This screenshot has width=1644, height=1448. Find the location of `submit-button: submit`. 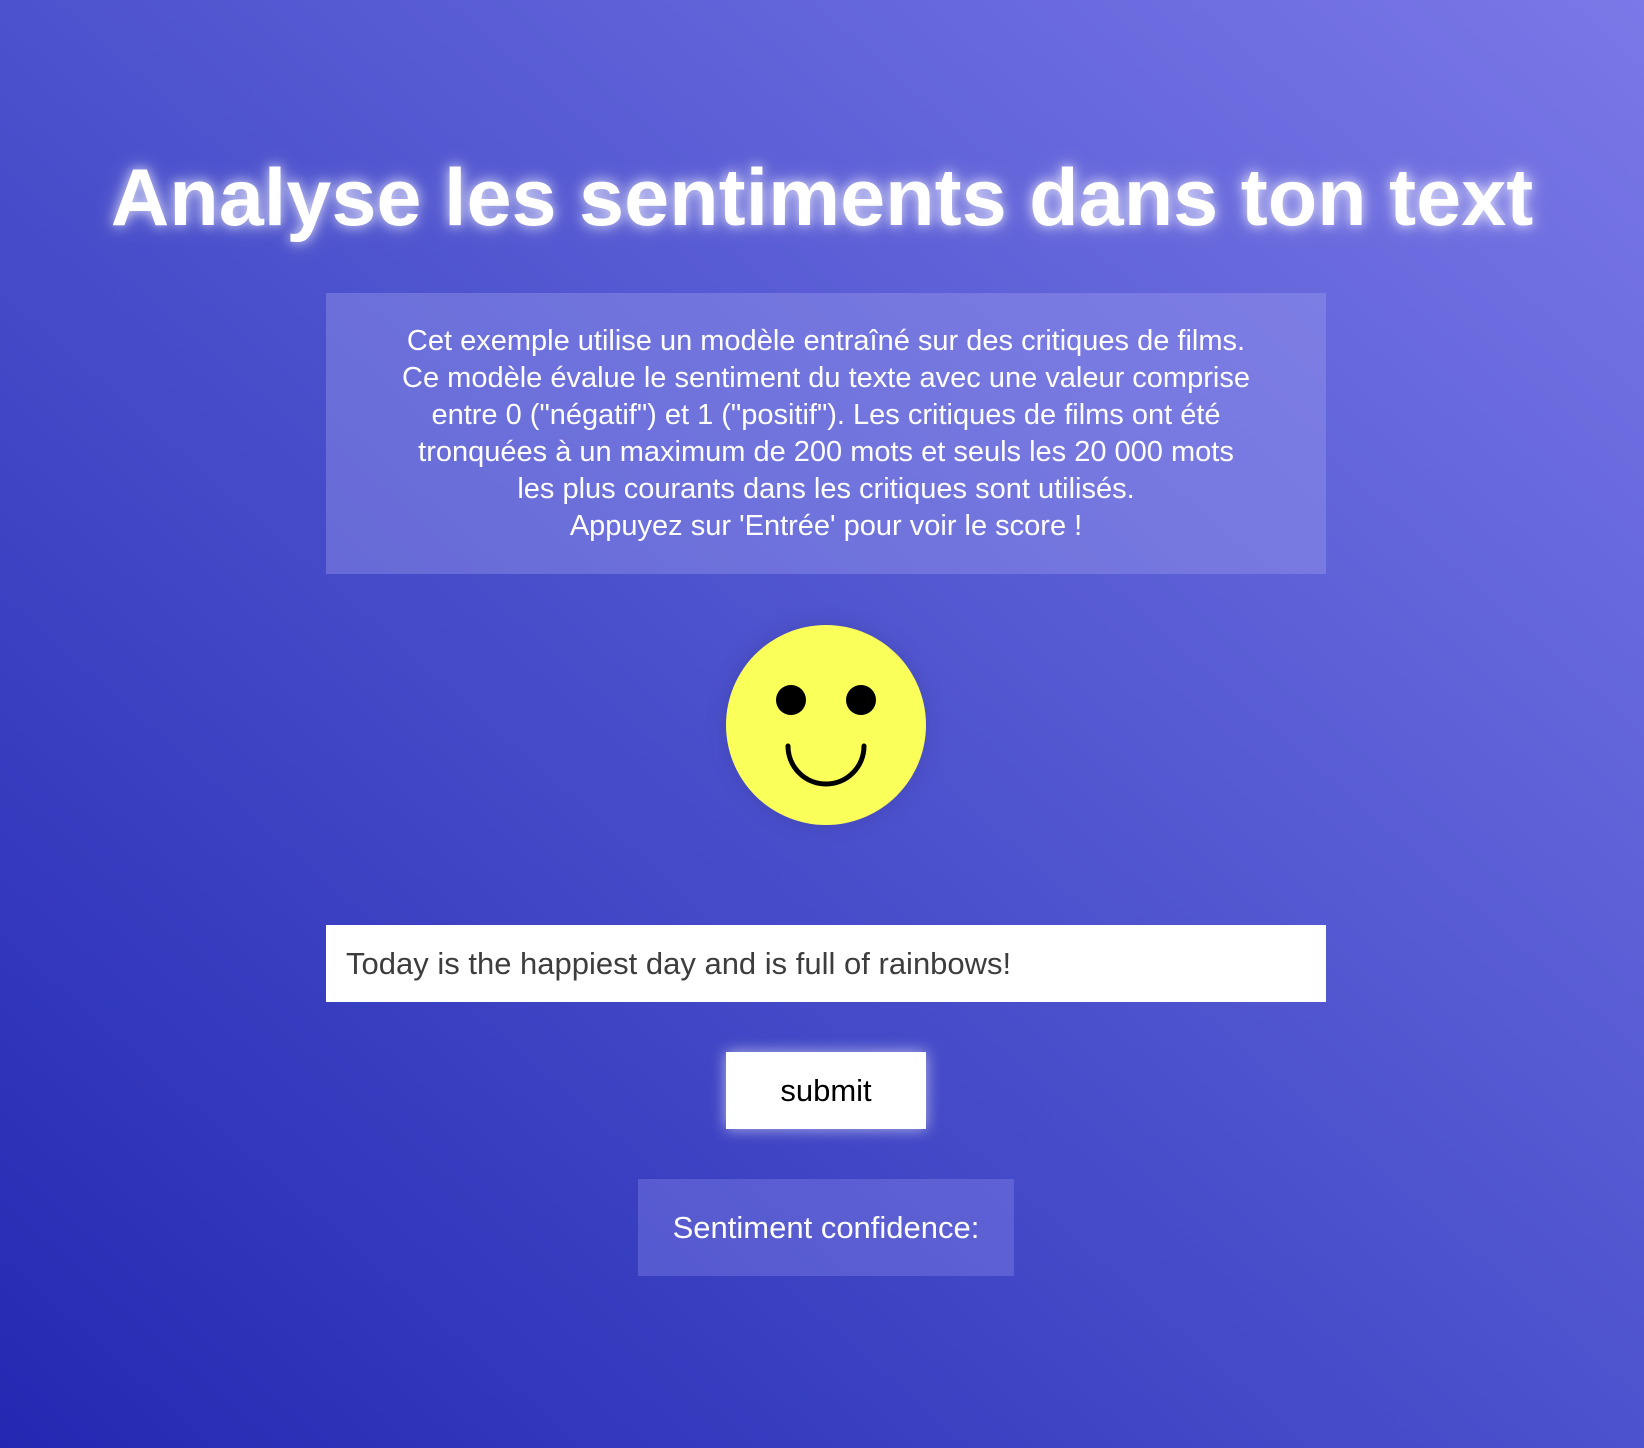

submit-button: submit is located at coordinates (826, 1090).